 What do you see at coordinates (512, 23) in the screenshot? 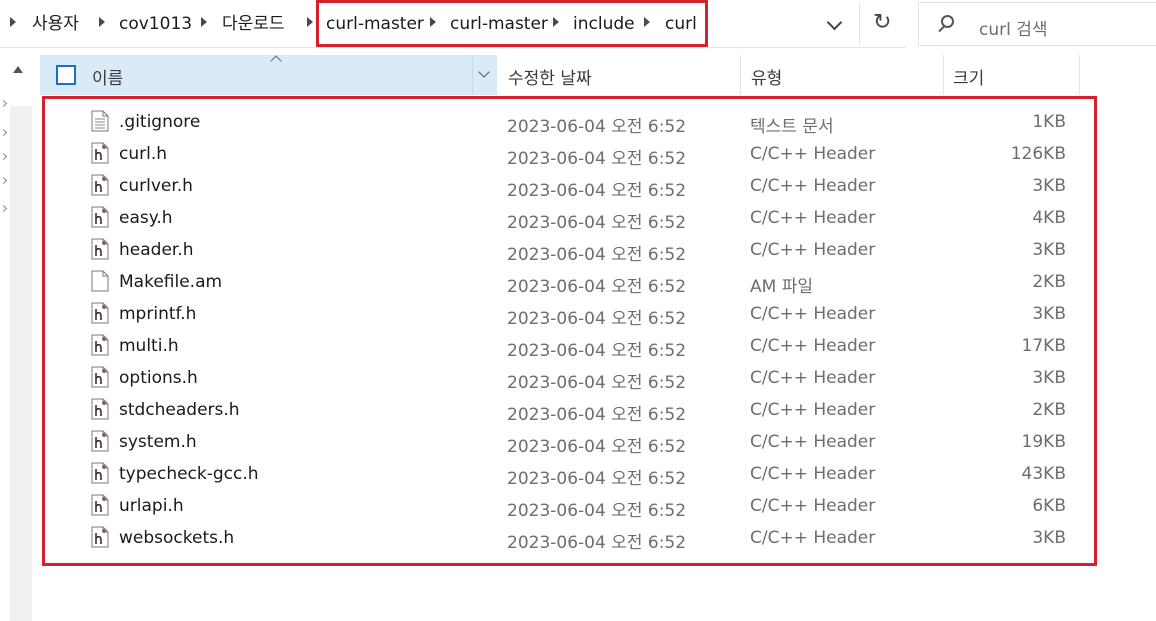
I see `path-highlight-box` at bounding box center [512, 23].